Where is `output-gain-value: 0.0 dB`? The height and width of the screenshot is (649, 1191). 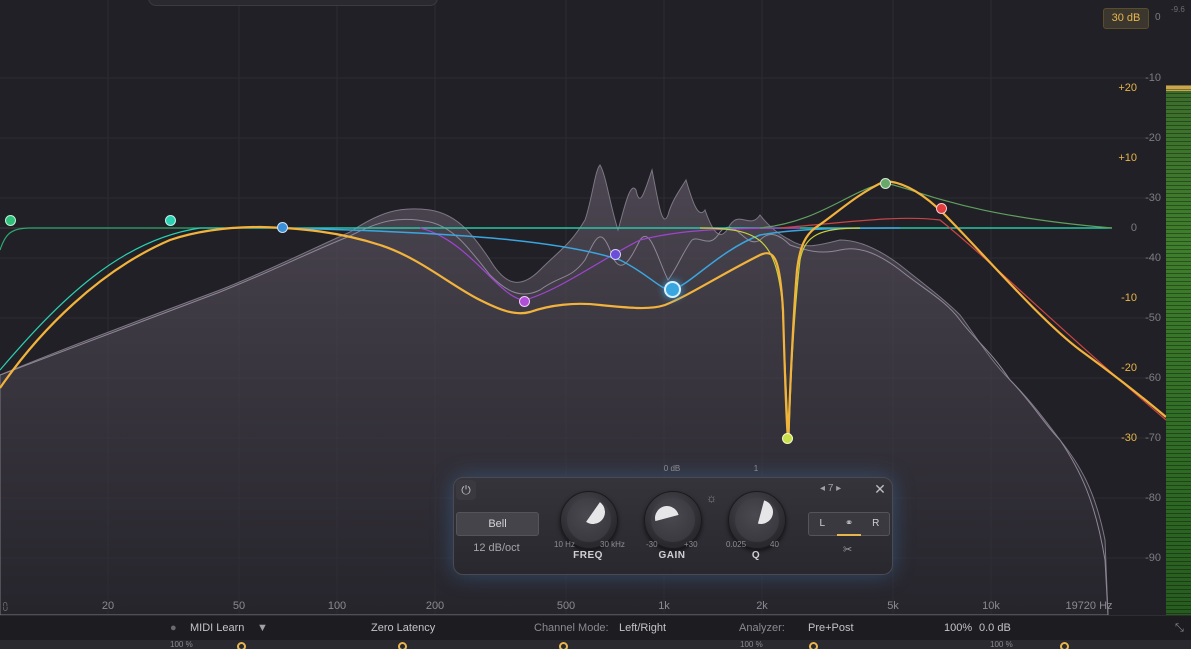 output-gain-value: 0.0 dB is located at coordinates (995, 628).